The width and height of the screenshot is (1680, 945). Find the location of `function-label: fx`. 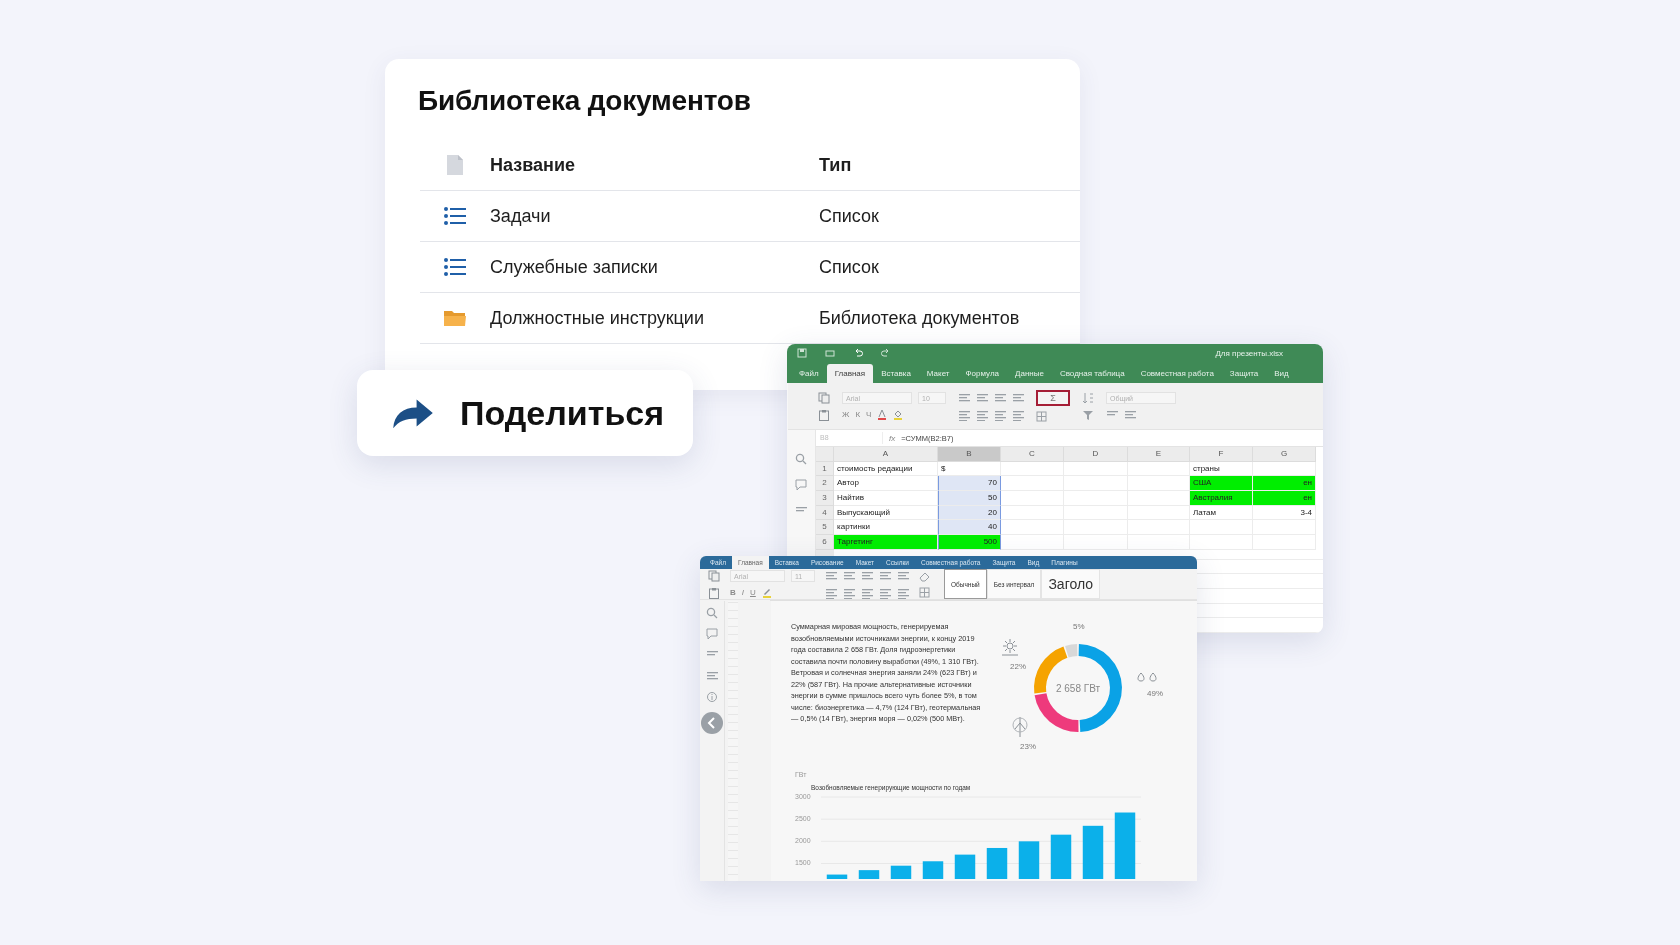

function-label: fx is located at coordinates (892, 438).